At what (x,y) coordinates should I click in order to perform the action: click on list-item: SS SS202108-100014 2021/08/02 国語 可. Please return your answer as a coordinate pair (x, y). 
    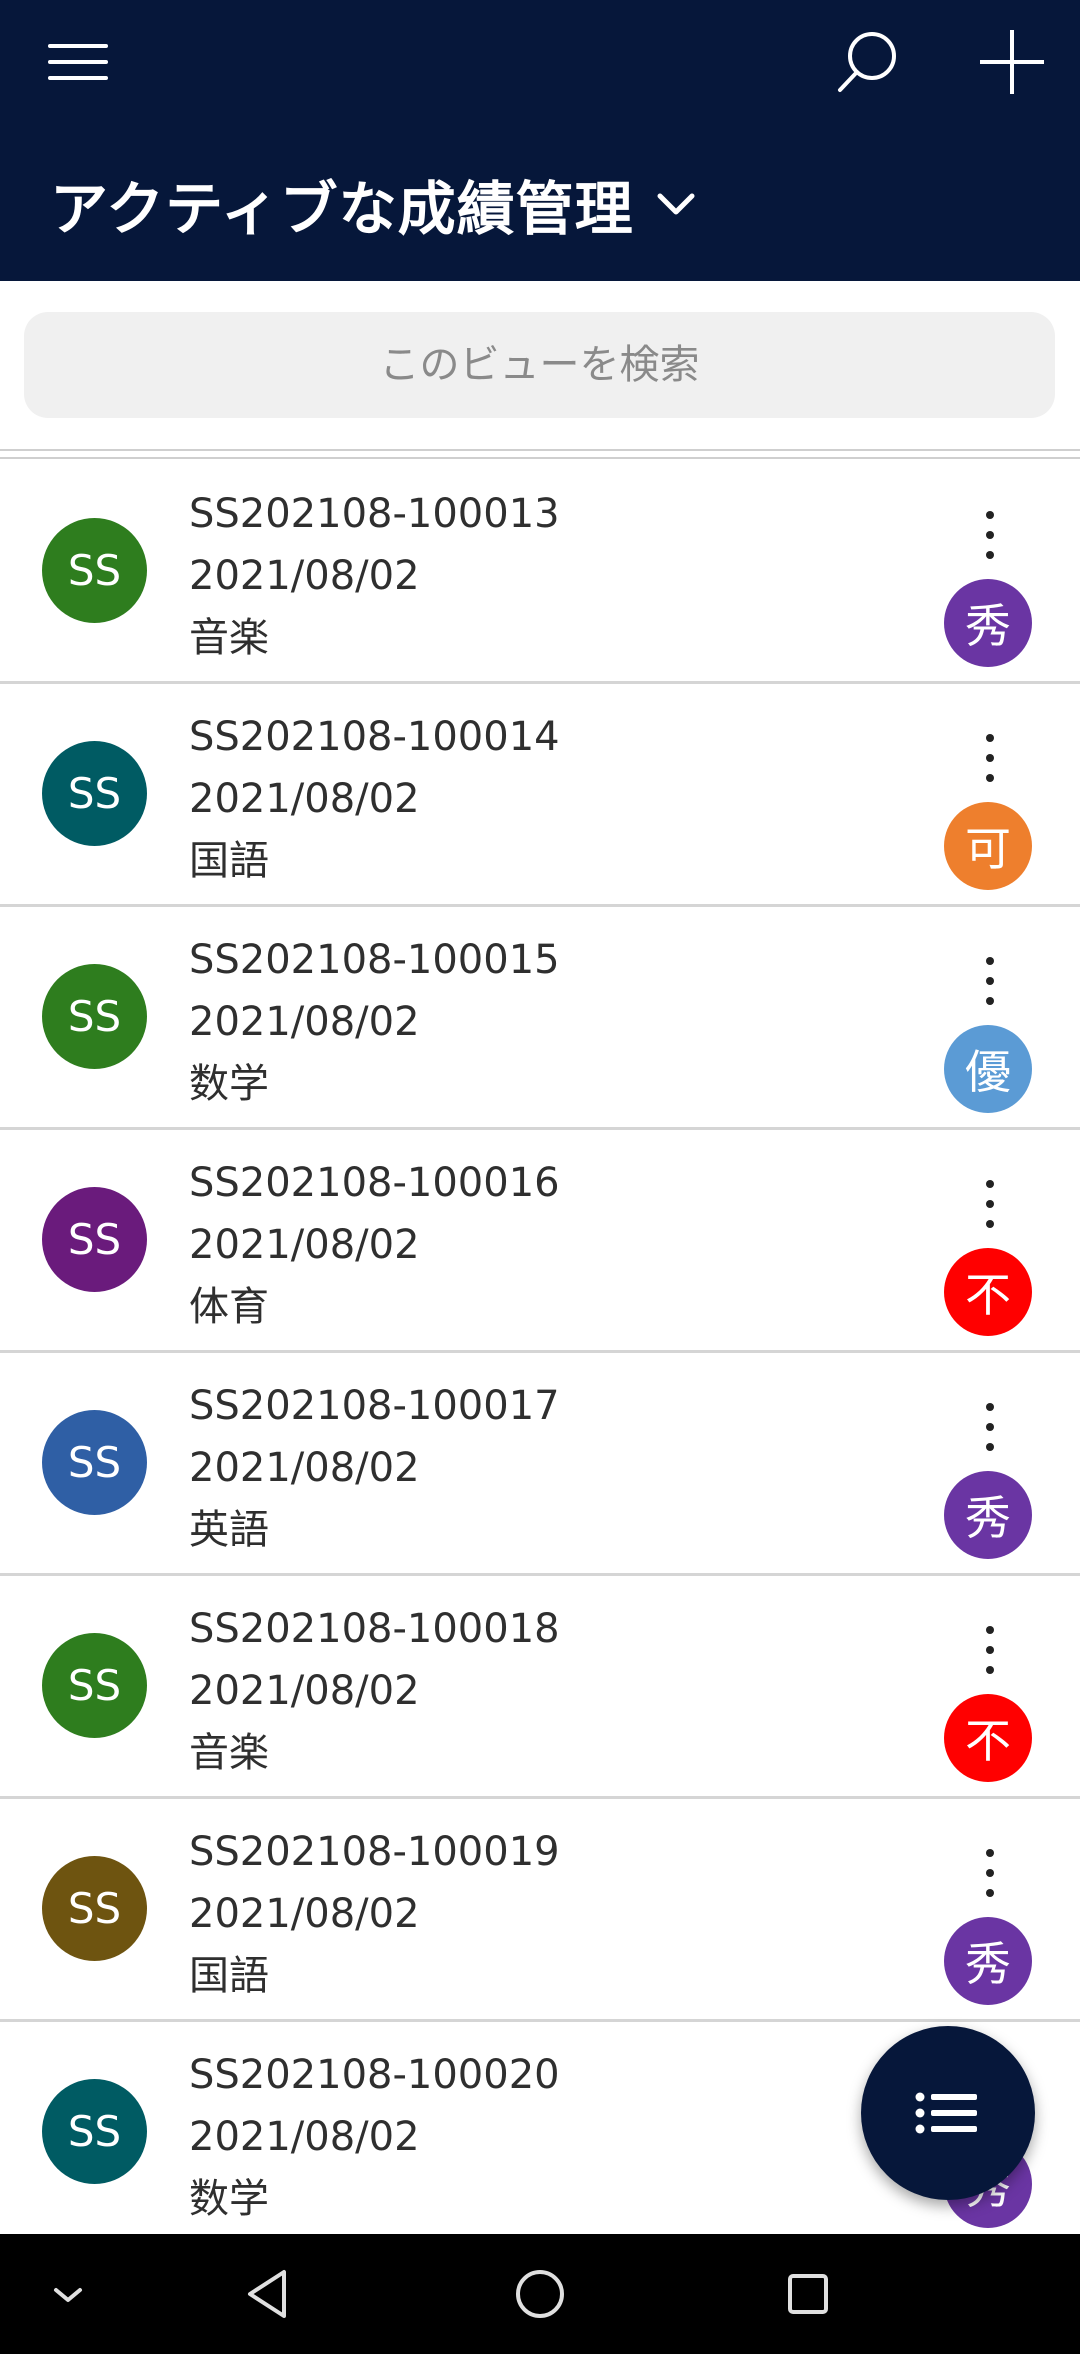
    Looking at the image, I should click on (540, 795).